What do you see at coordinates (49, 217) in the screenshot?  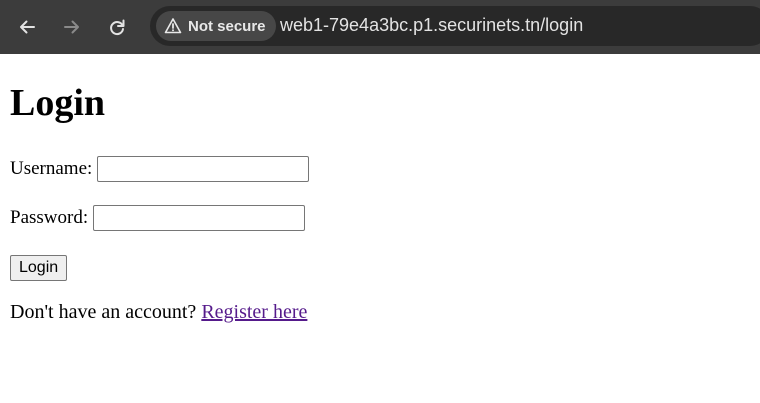 I see `password-label: Password:` at bounding box center [49, 217].